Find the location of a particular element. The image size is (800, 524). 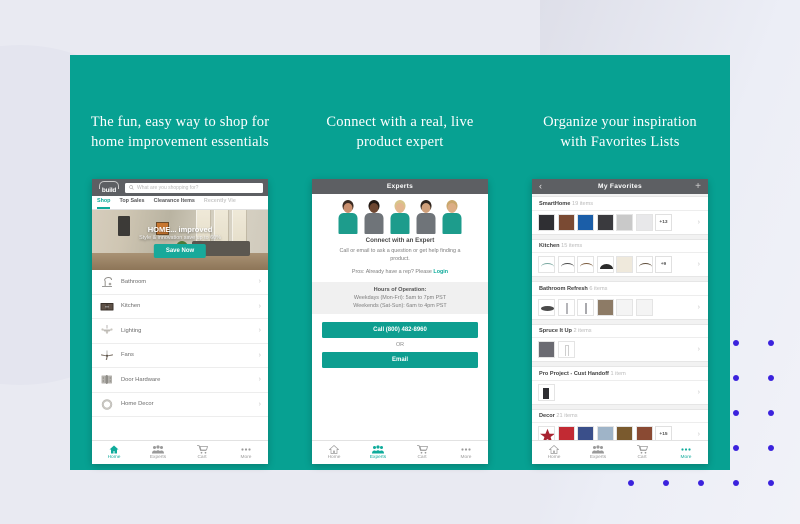

list-thumbnails: +9 › is located at coordinates (620, 264).